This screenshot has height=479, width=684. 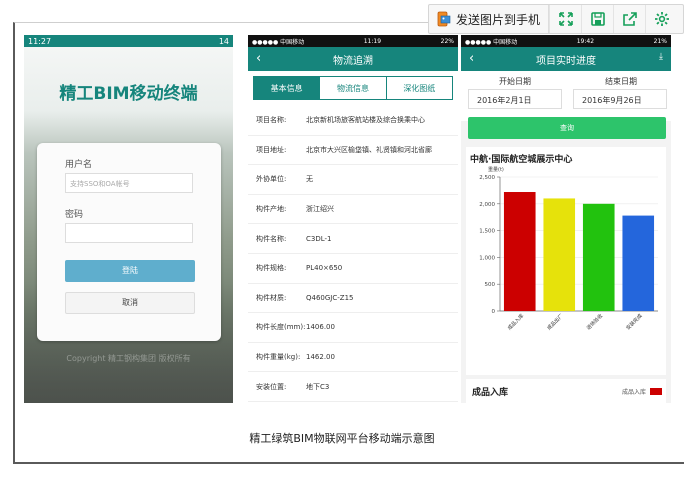 I want to click on status-battery: 21%, so click(x=660, y=41).